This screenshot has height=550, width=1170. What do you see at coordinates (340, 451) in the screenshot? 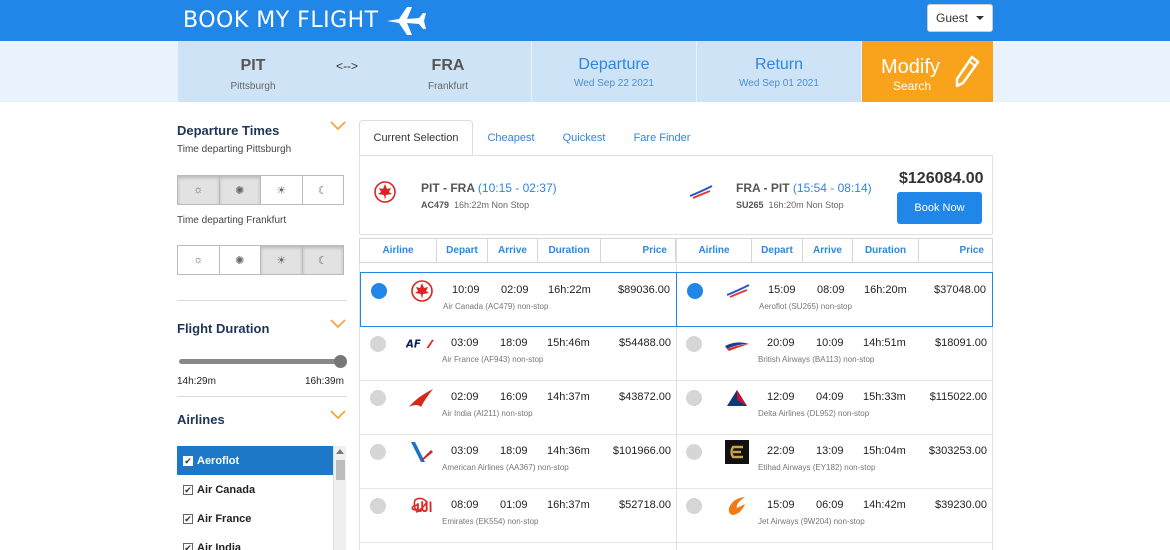
I see `scroll-up-icon` at bounding box center [340, 451].